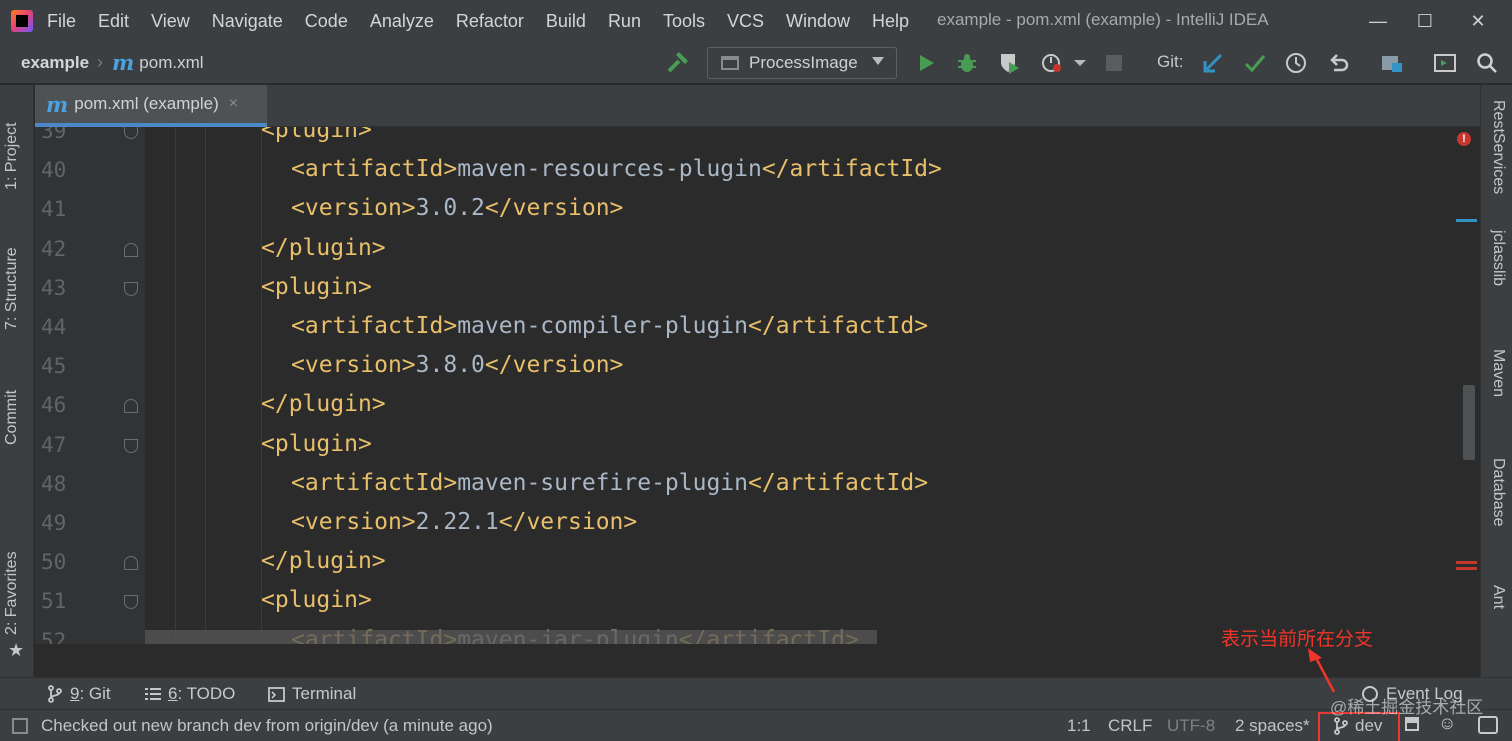 The width and height of the screenshot is (1512, 741). What do you see at coordinates (170, 21) in the screenshot?
I see `menu-view: View` at bounding box center [170, 21].